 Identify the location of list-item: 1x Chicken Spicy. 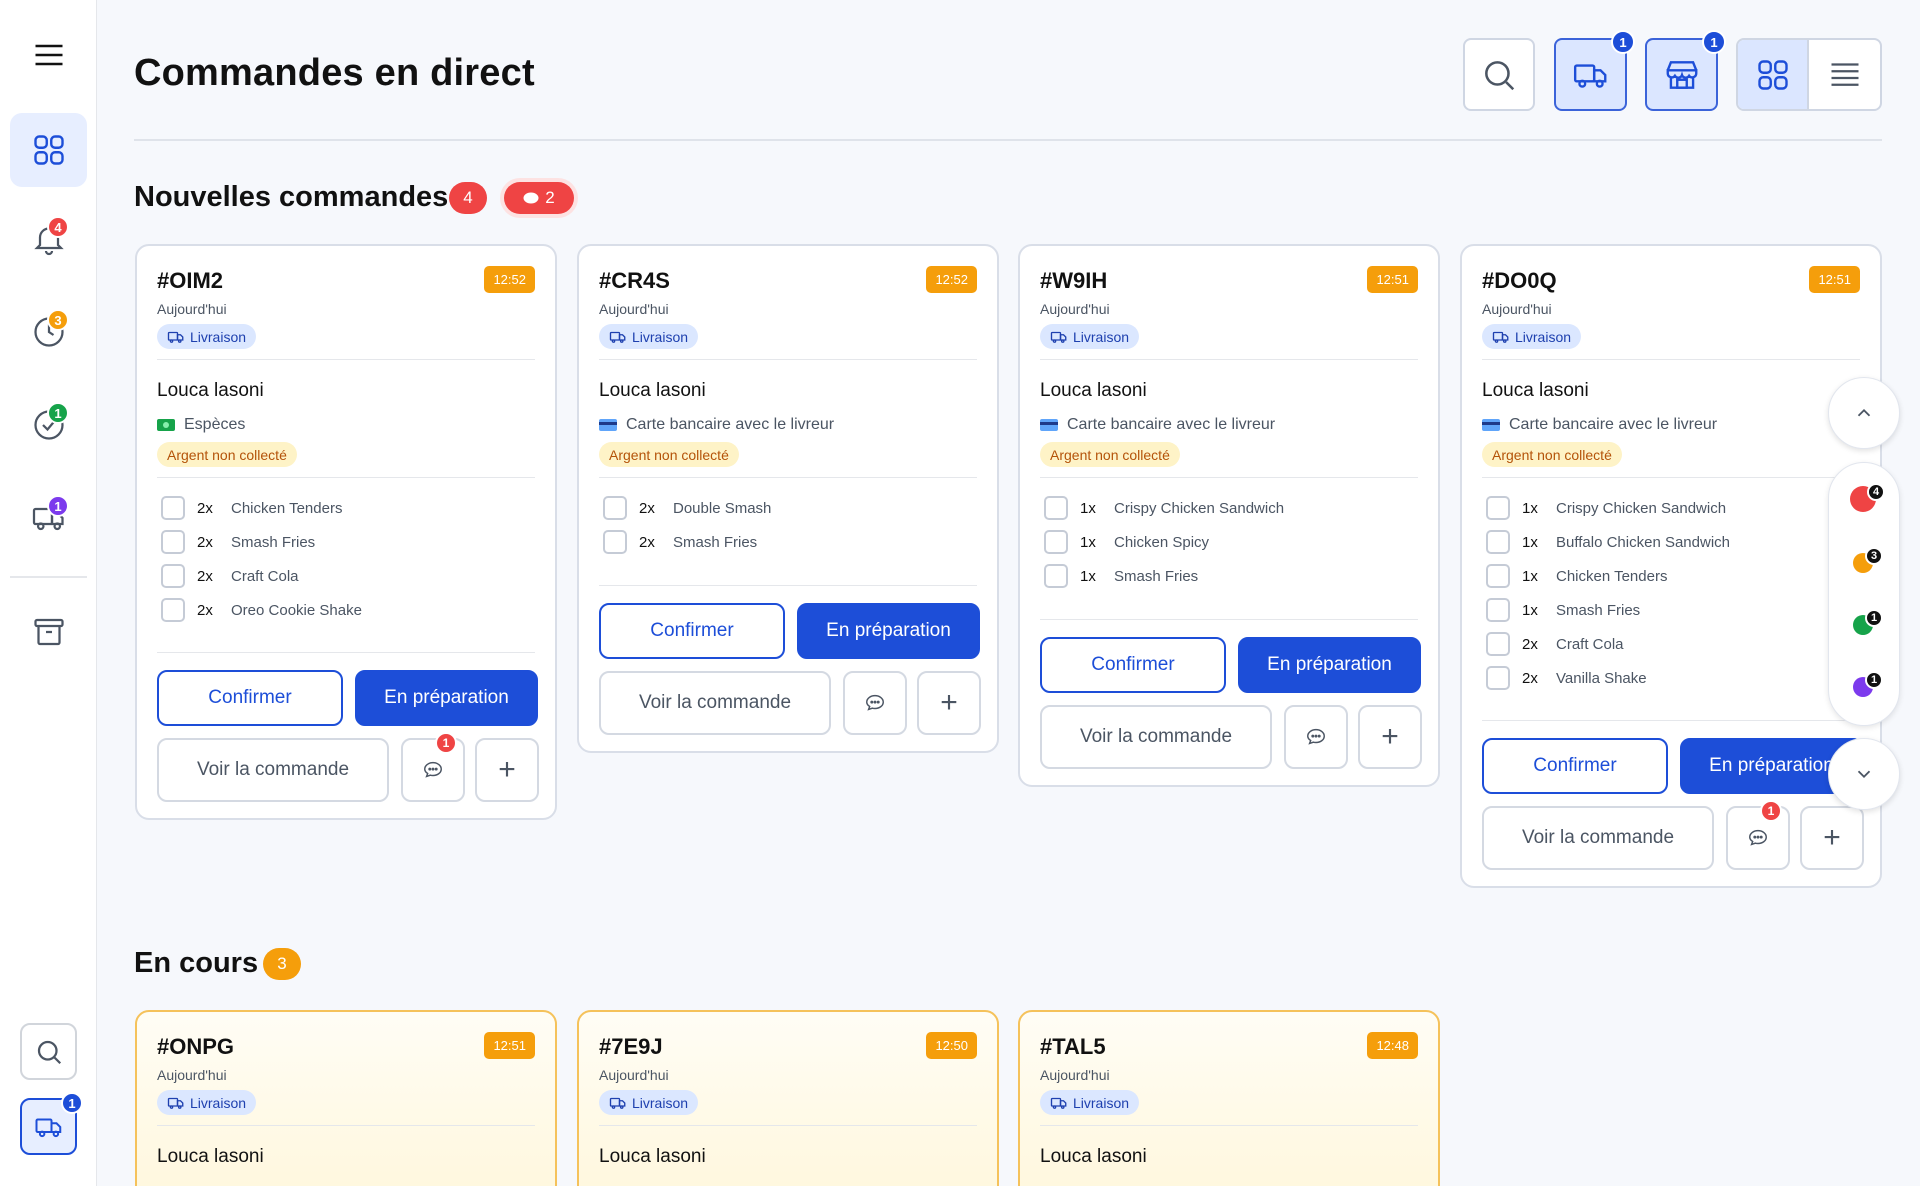
(1164, 542).